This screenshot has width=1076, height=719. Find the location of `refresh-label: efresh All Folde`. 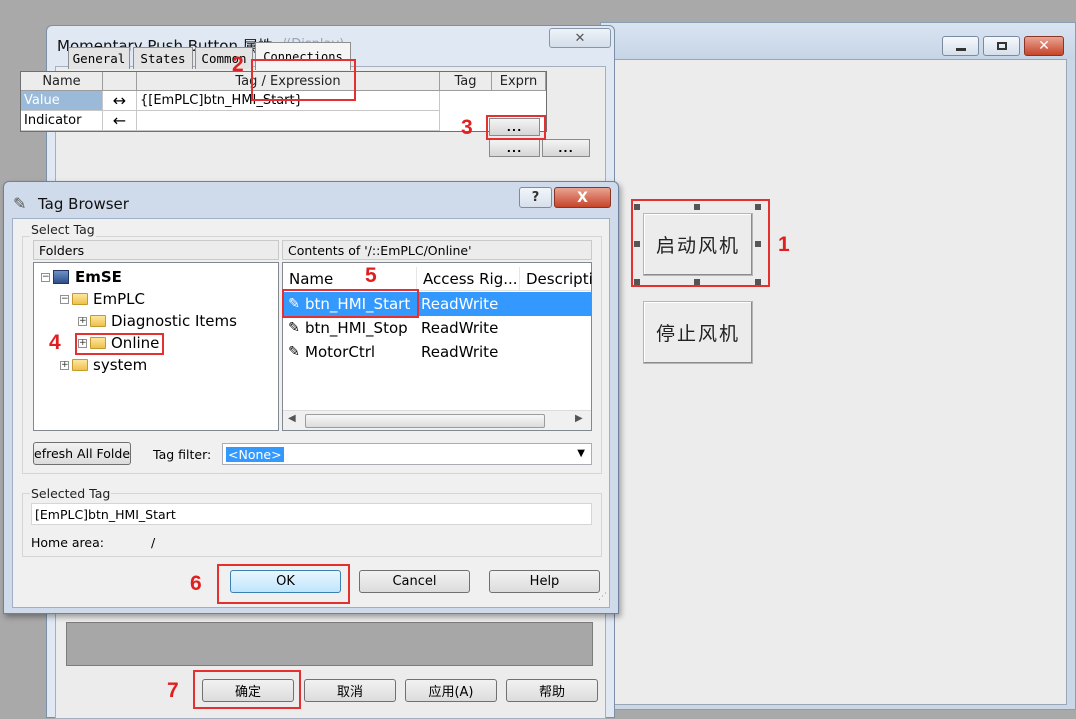

refresh-label: efresh All Folde is located at coordinates (82, 453).